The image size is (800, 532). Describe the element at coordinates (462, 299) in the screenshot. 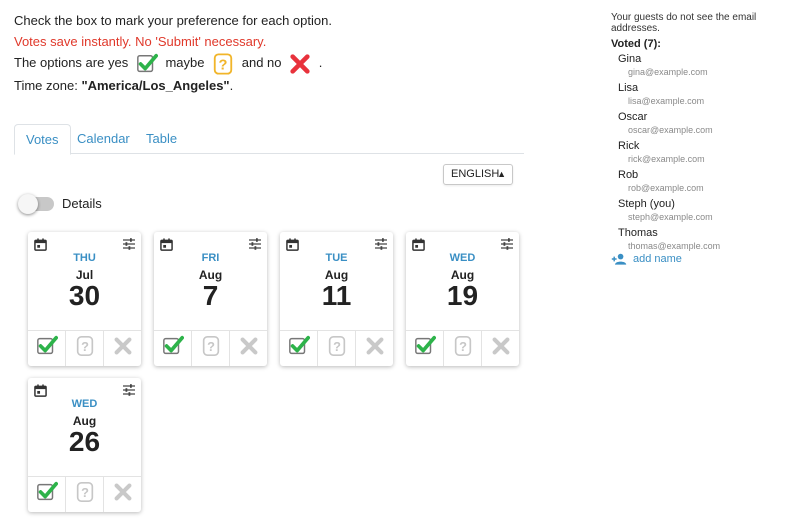

I see `option-card: WED Aug 19?` at that location.